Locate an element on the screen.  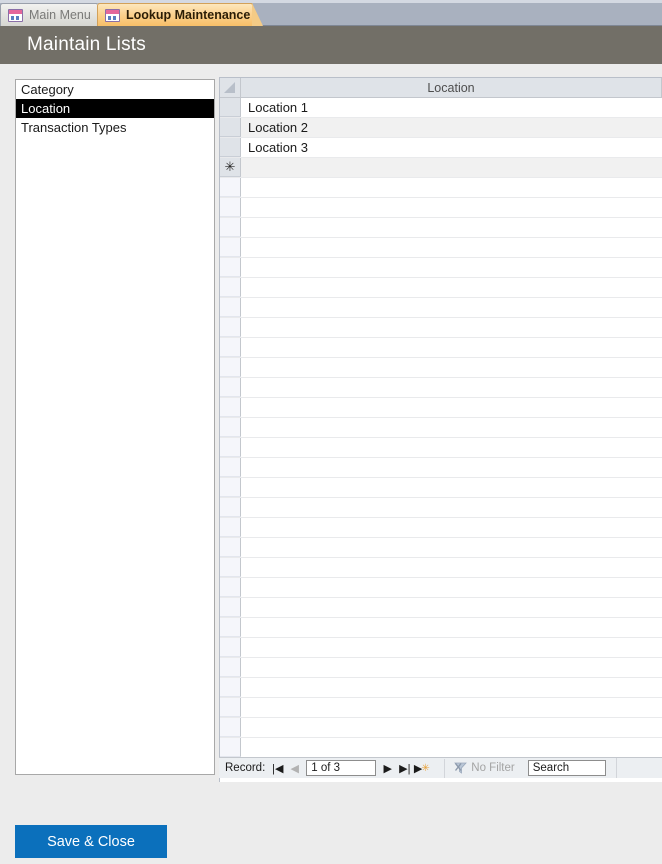
table-row: Location 1 is located at coordinates (441, 108).